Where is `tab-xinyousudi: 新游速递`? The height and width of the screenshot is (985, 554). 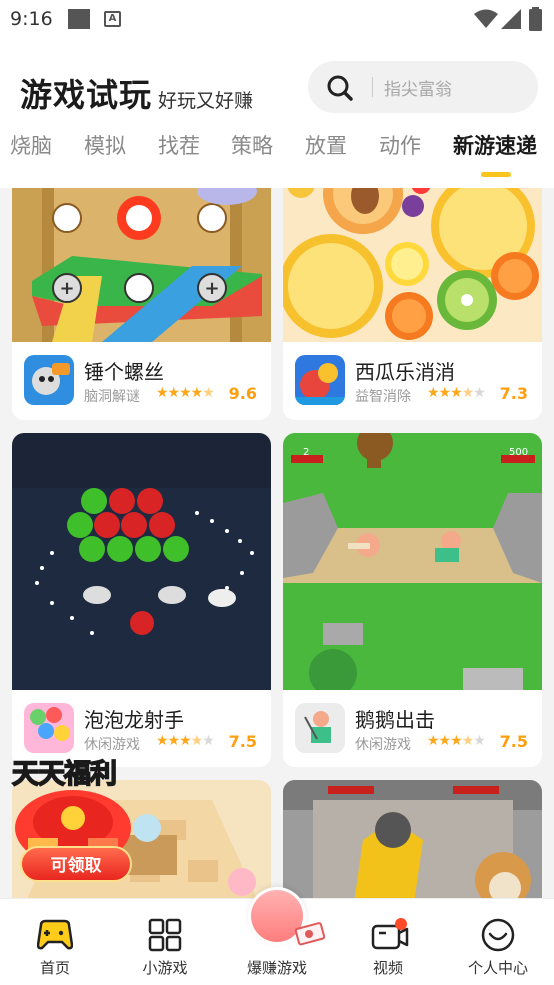
tab-xinyousudi: 新游速递 is located at coordinates (495, 145).